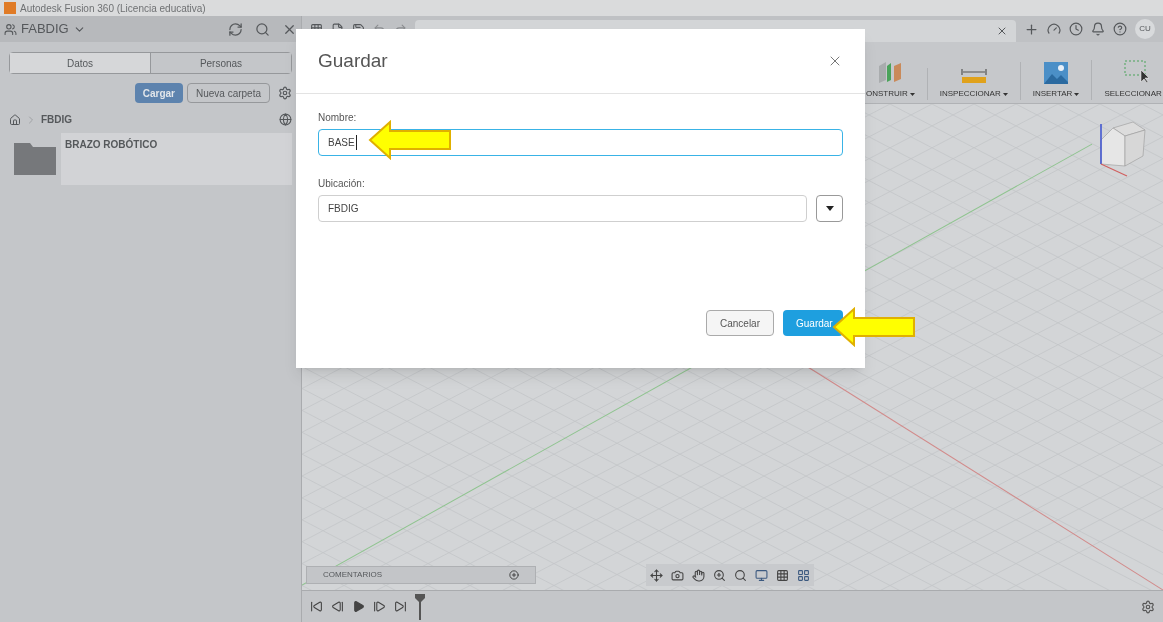  What do you see at coordinates (803, 575) in the screenshot?
I see `viewports-icon` at bounding box center [803, 575].